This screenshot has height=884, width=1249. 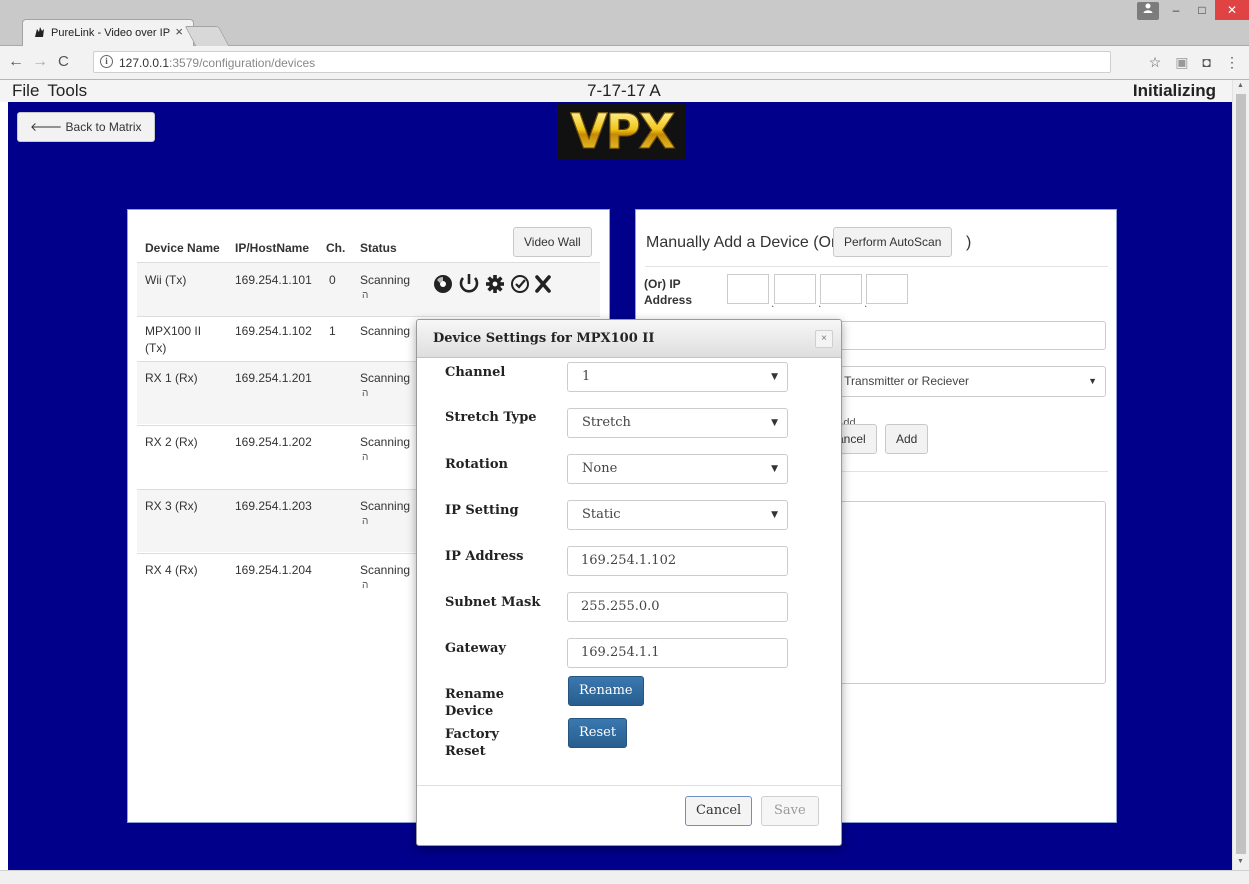 I want to click on stretch-type-select: Stretch ▼, so click(x=677, y=423).